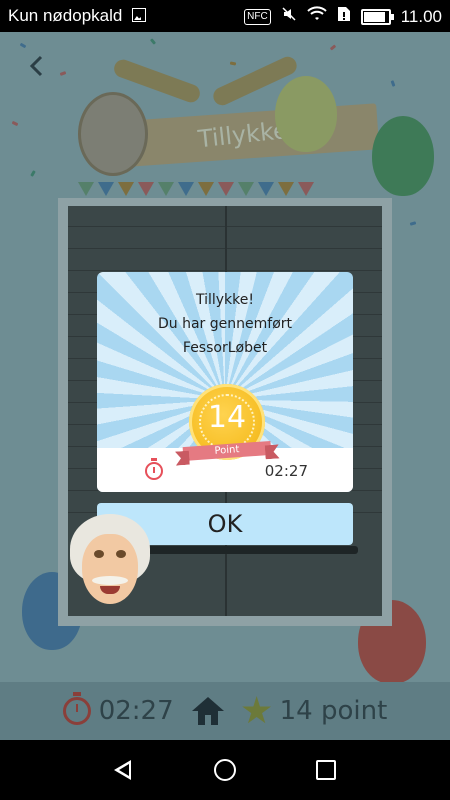 This screenshot has width=450, height=800. What do you see at coordinates (333, 711) in the screenshot?
I see `bottom-points-value: 14 point` at bounding box center [333, 711].